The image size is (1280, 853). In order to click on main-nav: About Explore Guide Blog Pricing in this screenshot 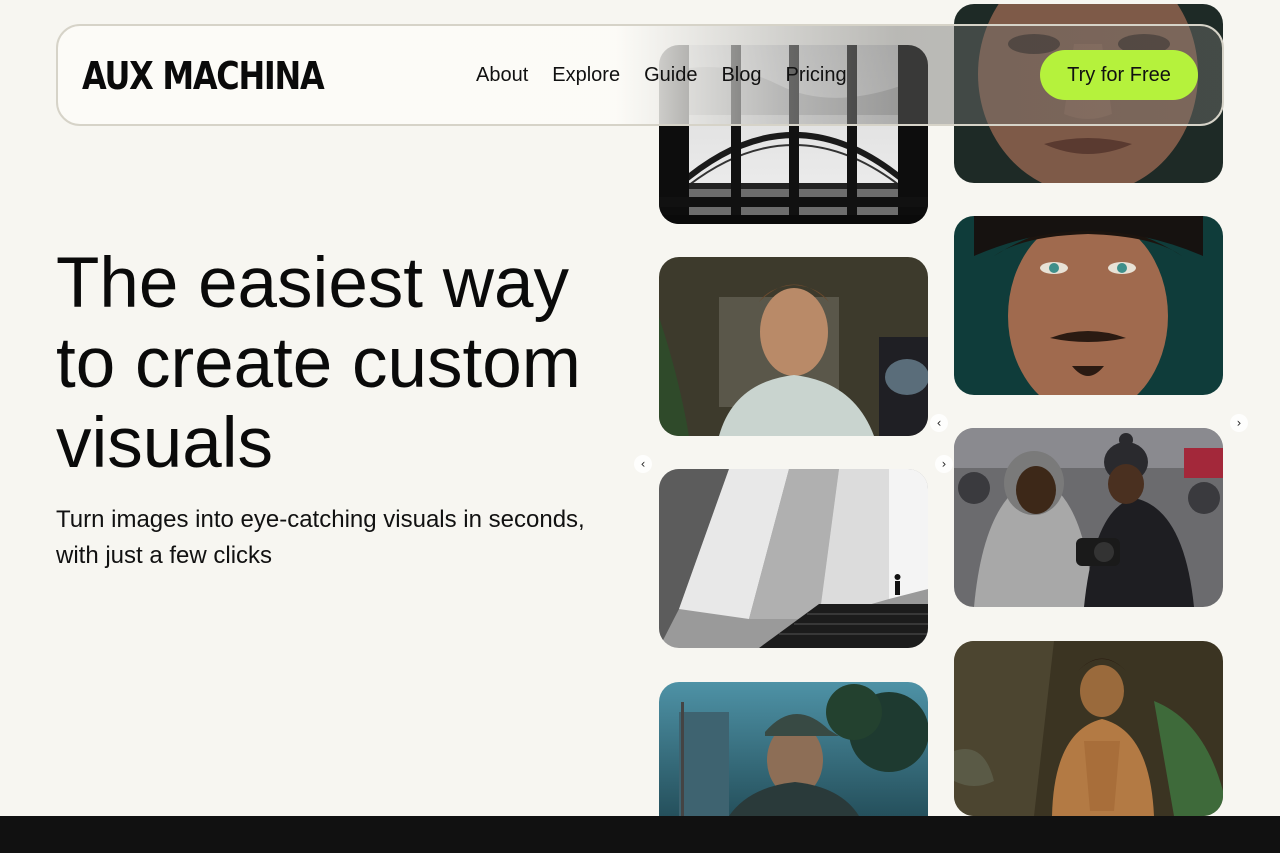, I will do `click(661, 75)`.